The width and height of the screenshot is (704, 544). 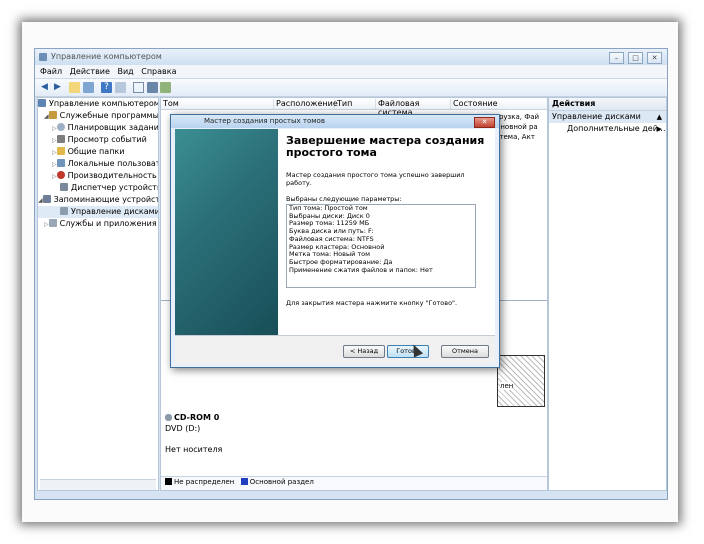 What do you see at coordinates (244, 481) in the screenshot?
I see `primary-swatch` at bounding box center [244, 481].